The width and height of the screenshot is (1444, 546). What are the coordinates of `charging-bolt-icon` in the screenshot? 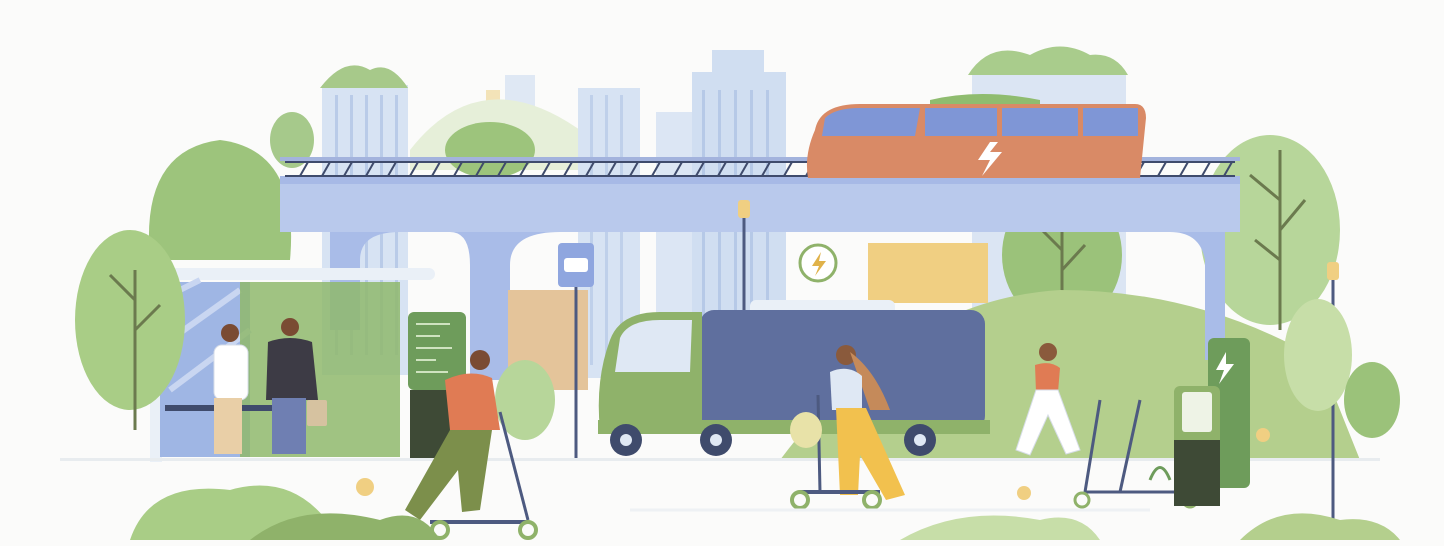 It's located at (818, 263).